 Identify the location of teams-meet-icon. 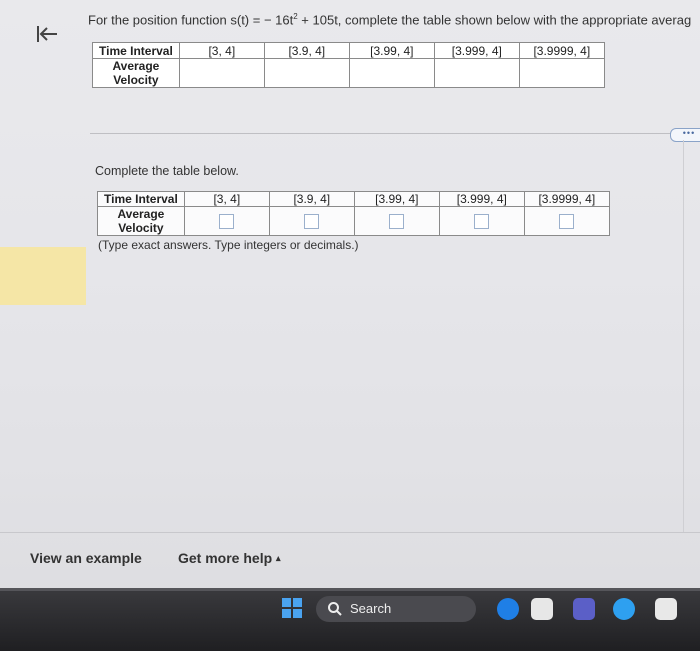
(584, 609).